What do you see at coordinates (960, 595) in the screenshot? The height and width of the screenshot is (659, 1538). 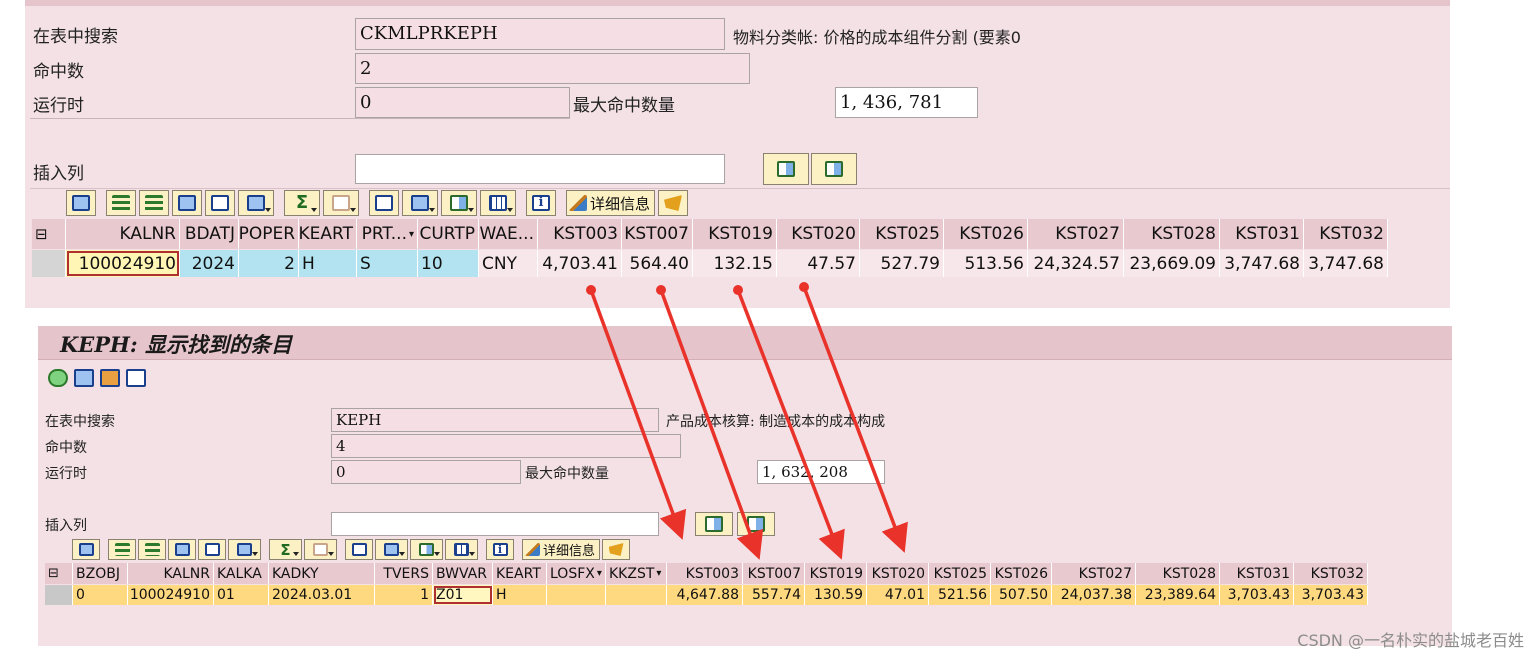 I see `cell-kst025: 521.56` at bounding box center [960, 595].